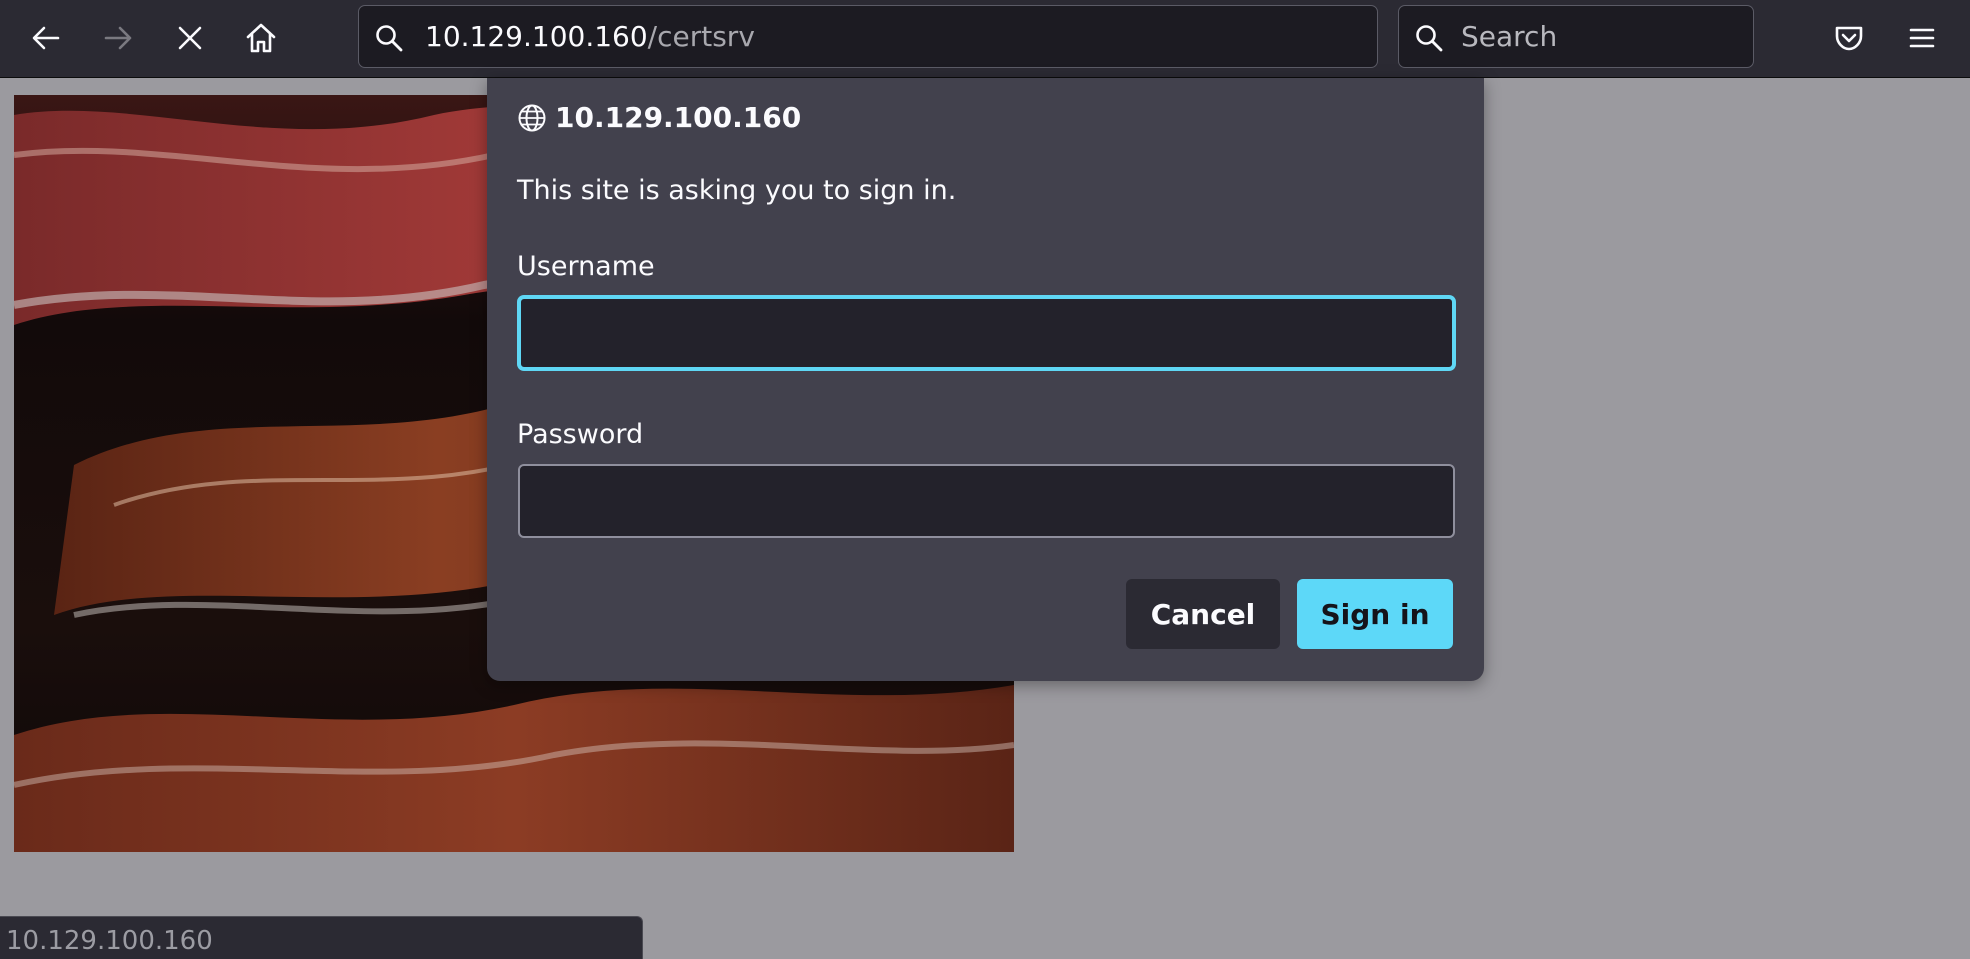 This screenshot has height=959, width=1970. I want to click on home-icon, so click(261, 38).